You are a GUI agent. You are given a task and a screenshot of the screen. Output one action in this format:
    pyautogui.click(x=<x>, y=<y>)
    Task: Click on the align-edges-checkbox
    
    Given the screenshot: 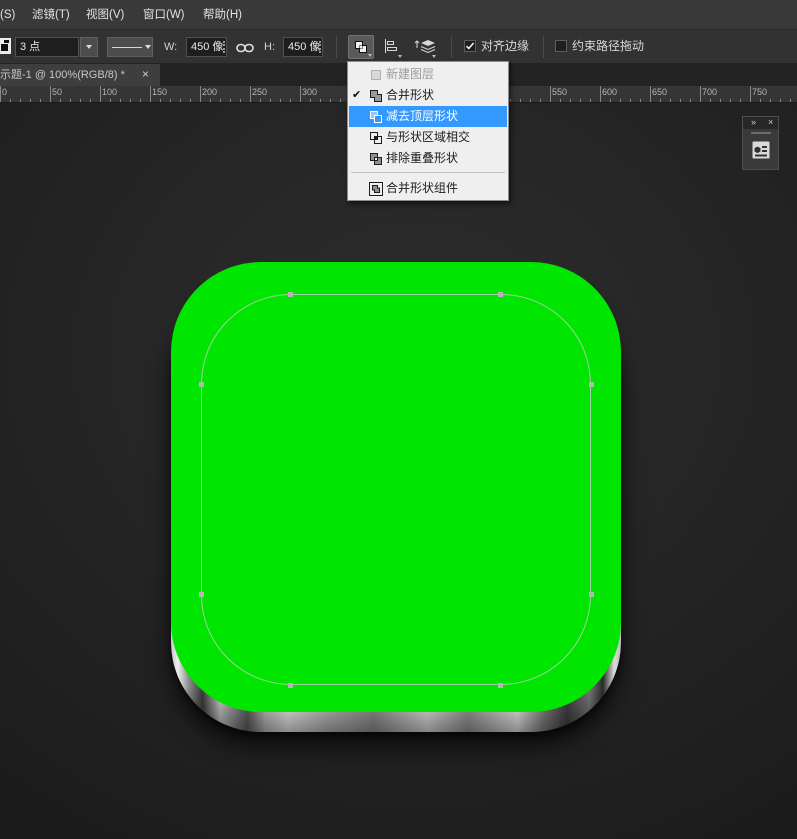 What is the action you would take?
    pyautogui.click(x=470, y=46)
    